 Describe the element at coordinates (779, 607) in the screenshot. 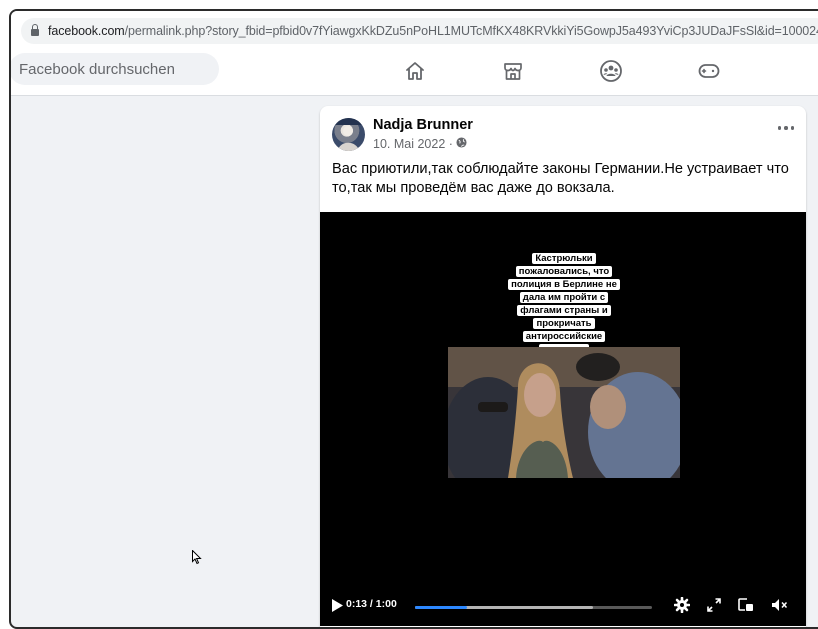

I see `volume-muted-icon` at that location.